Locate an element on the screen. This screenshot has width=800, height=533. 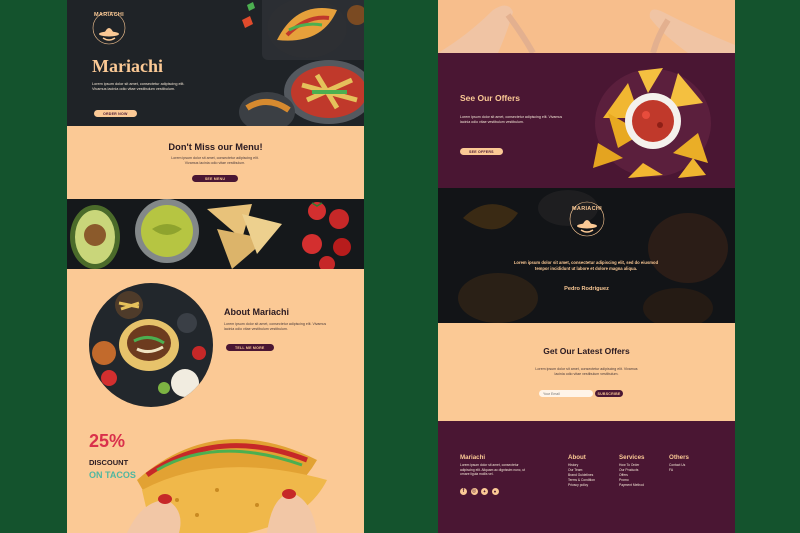
footer-link: FA is located at coordinates (679, 470).